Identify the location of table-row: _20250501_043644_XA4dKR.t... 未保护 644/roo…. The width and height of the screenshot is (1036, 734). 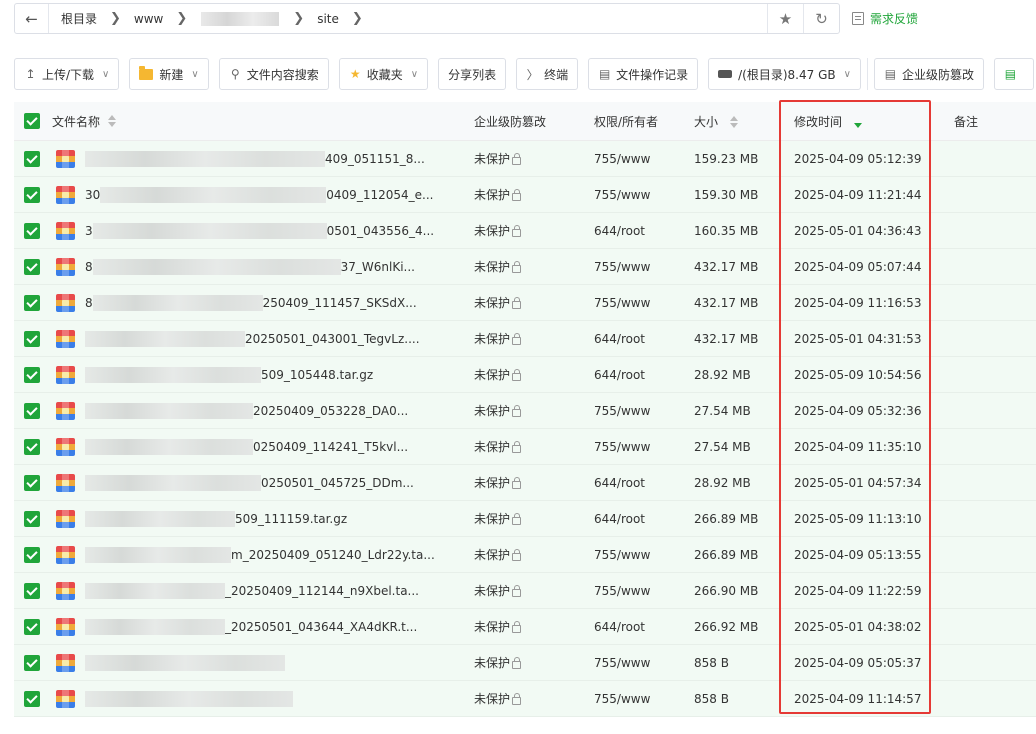
(525, 627).